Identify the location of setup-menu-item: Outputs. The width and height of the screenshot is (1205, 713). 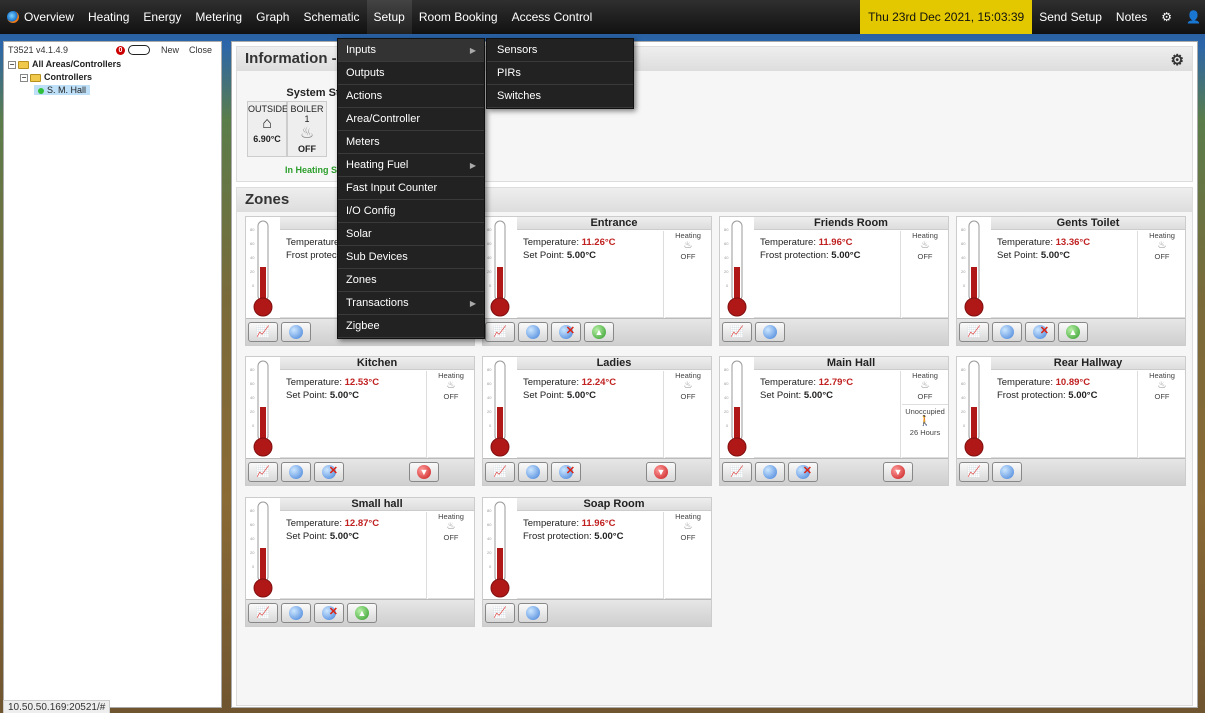
(411, 73).